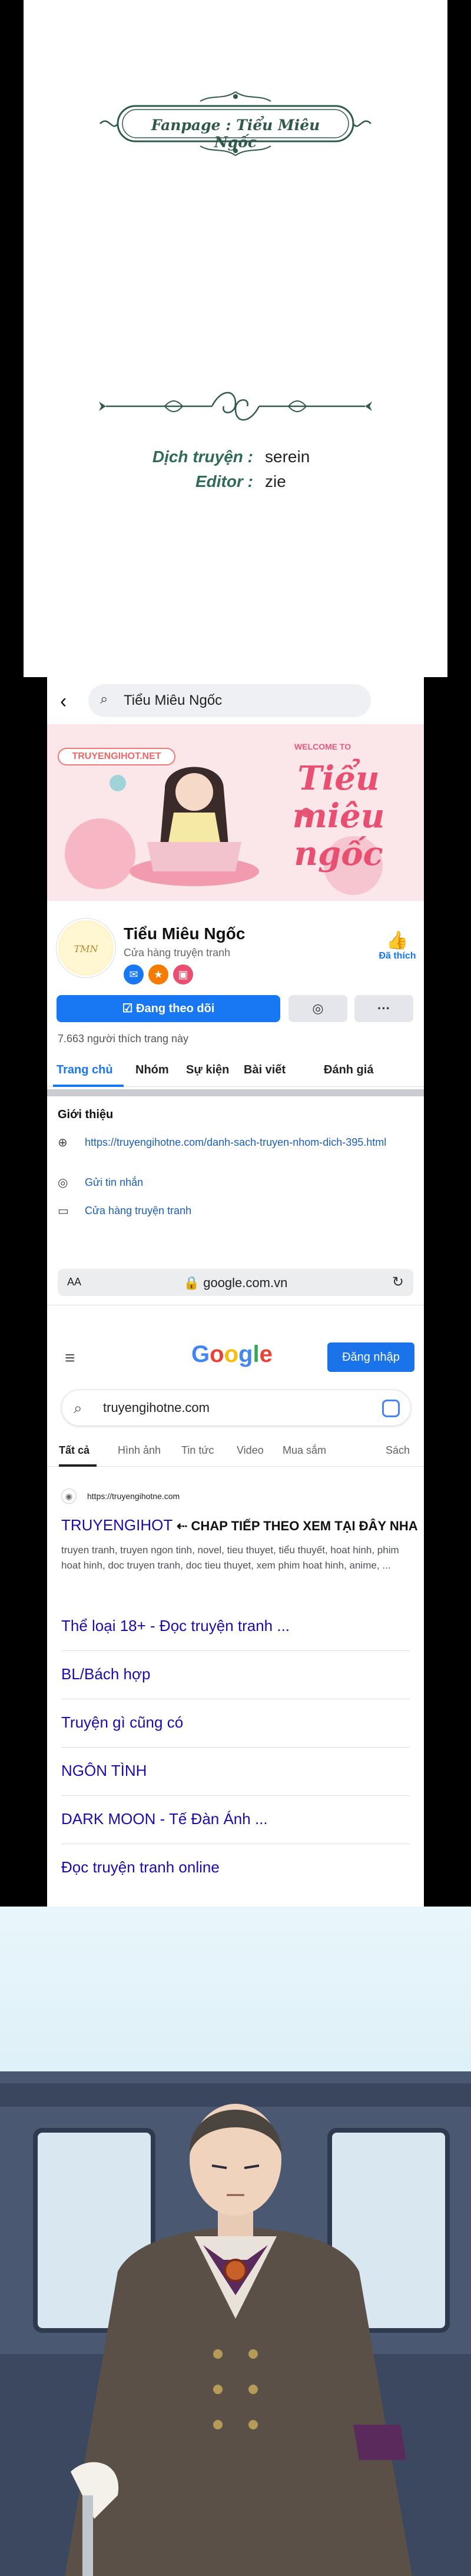 The image size is (471, 2576). I want to click on ornamental-divider, so click(235, 406).